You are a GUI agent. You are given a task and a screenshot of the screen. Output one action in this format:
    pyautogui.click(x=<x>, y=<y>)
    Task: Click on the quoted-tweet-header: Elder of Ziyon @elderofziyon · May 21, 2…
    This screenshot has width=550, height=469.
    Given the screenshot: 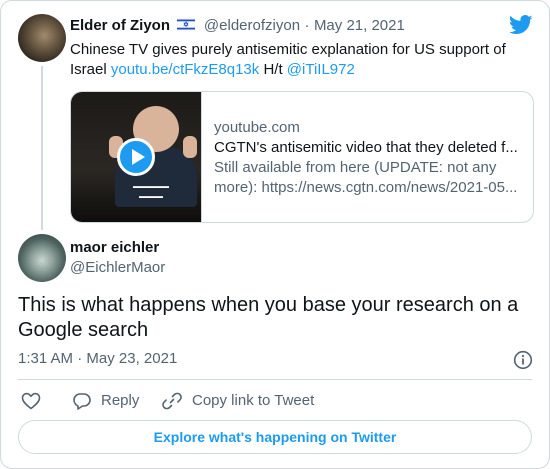 What is the action you would take?
    pyautogui.click(x=237, y=26)
    